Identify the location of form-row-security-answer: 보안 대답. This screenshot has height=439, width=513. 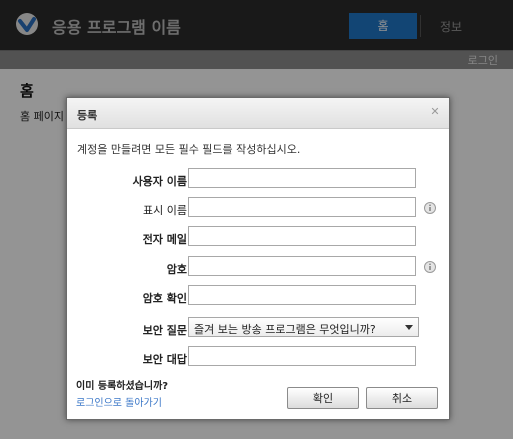
(258, 358).